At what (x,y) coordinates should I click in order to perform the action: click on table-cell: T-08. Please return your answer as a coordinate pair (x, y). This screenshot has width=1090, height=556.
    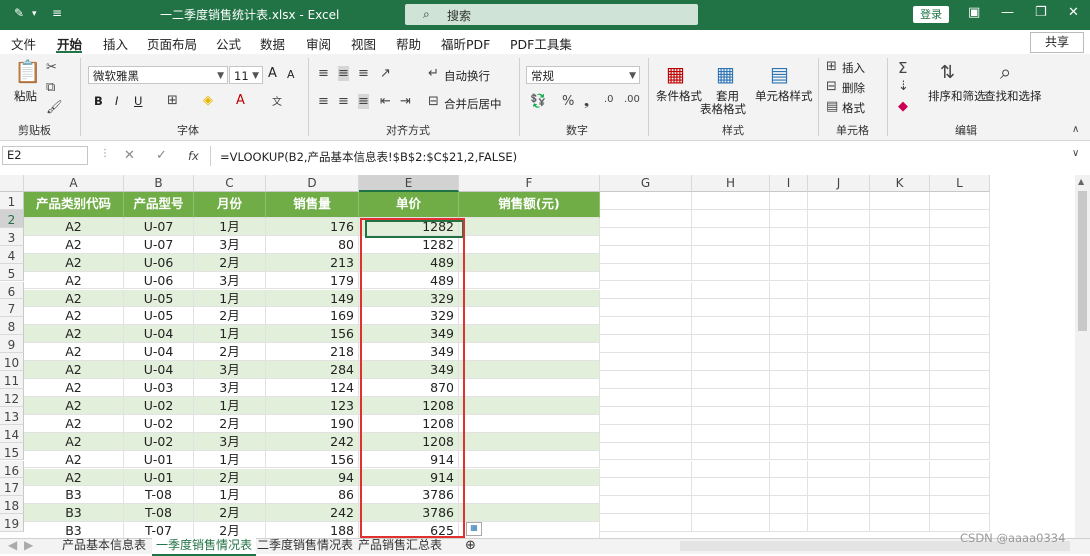
    Looking at the image, I should click on (159, 513).